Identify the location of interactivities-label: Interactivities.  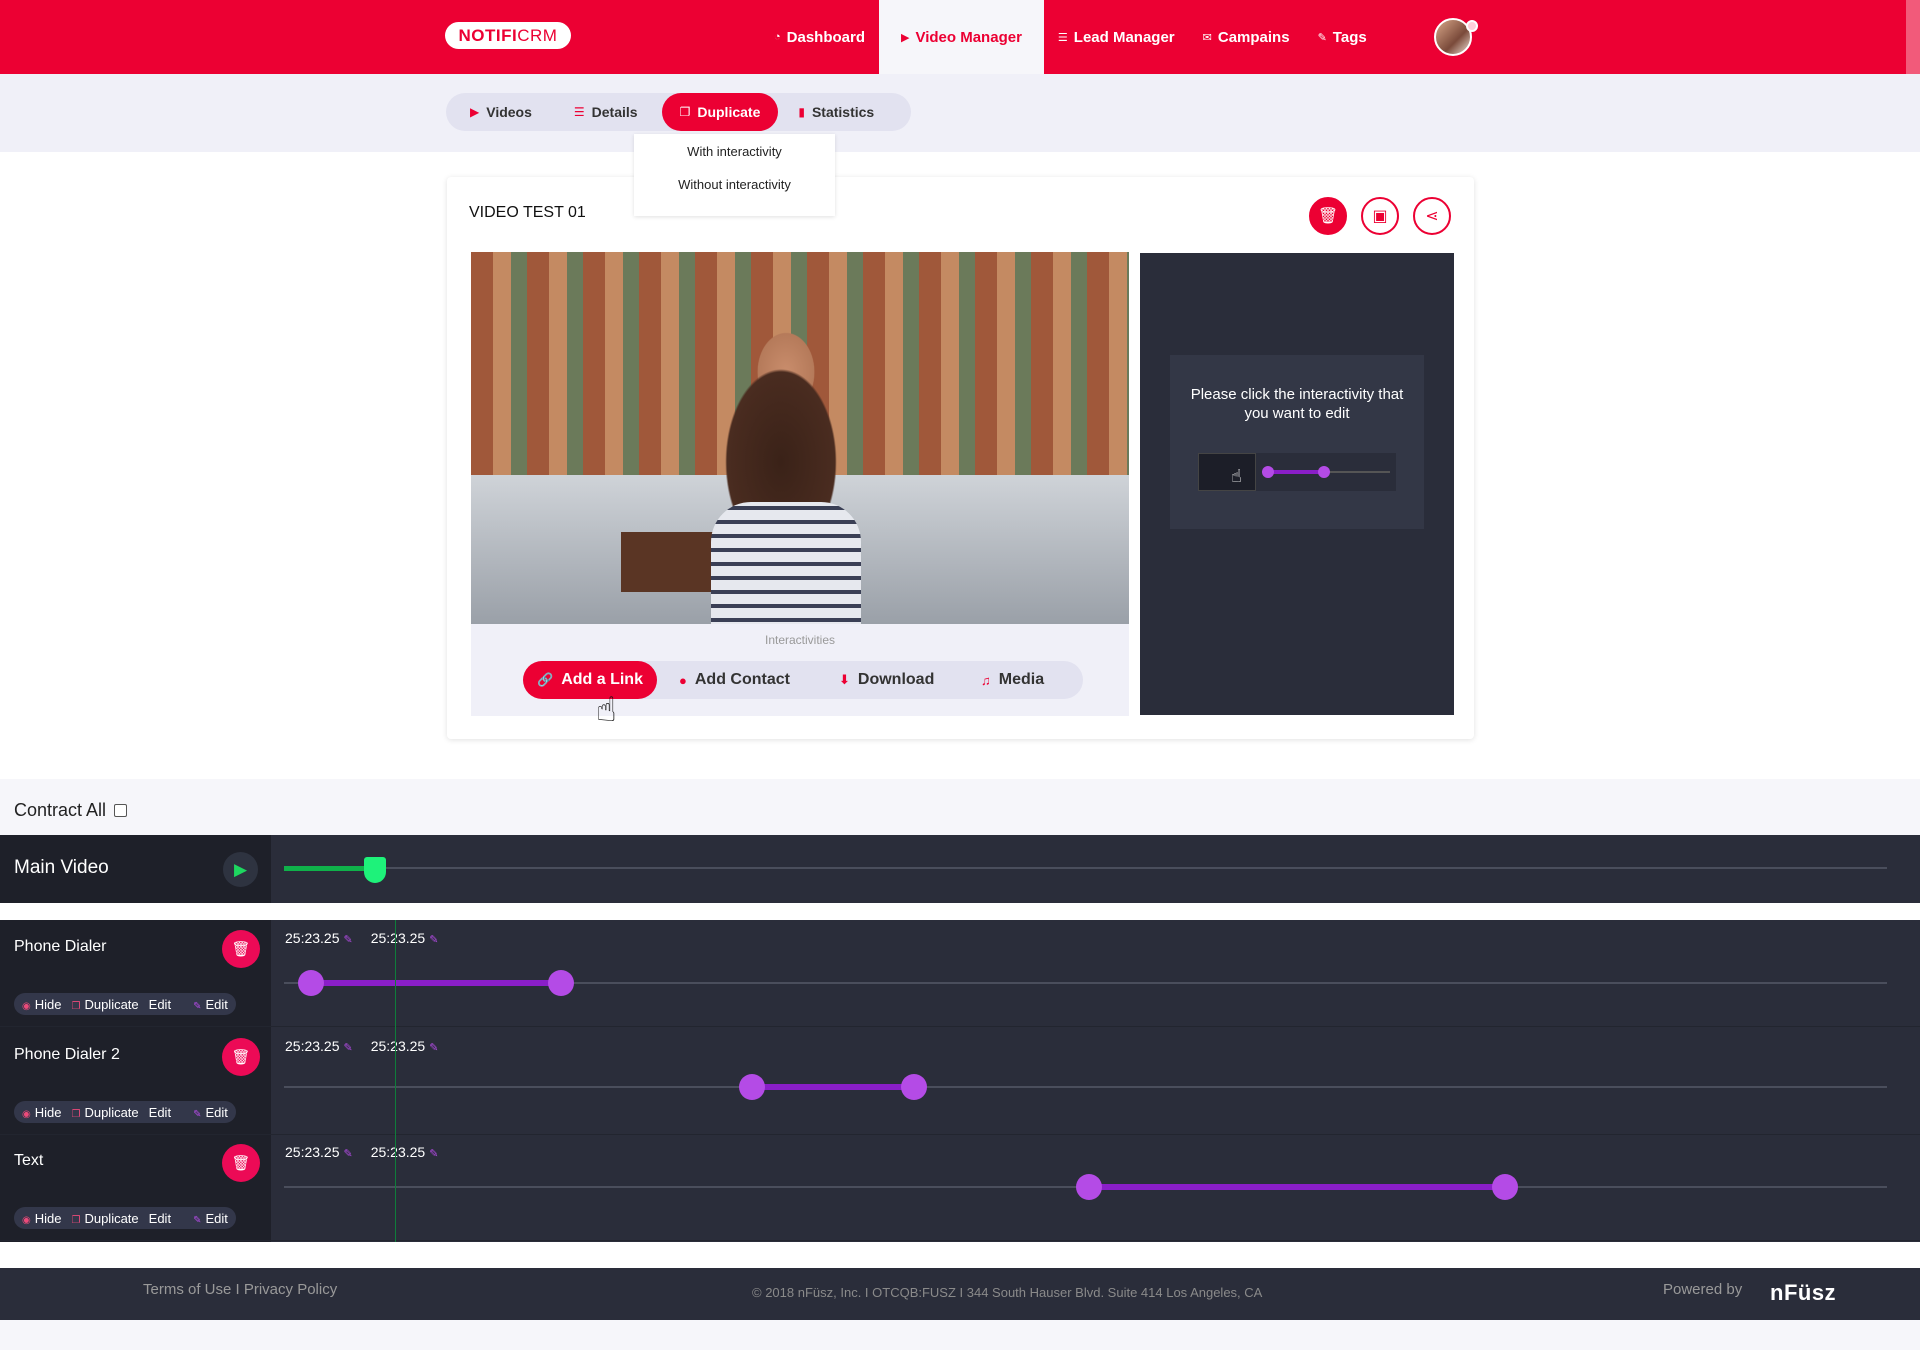
(800, 640).